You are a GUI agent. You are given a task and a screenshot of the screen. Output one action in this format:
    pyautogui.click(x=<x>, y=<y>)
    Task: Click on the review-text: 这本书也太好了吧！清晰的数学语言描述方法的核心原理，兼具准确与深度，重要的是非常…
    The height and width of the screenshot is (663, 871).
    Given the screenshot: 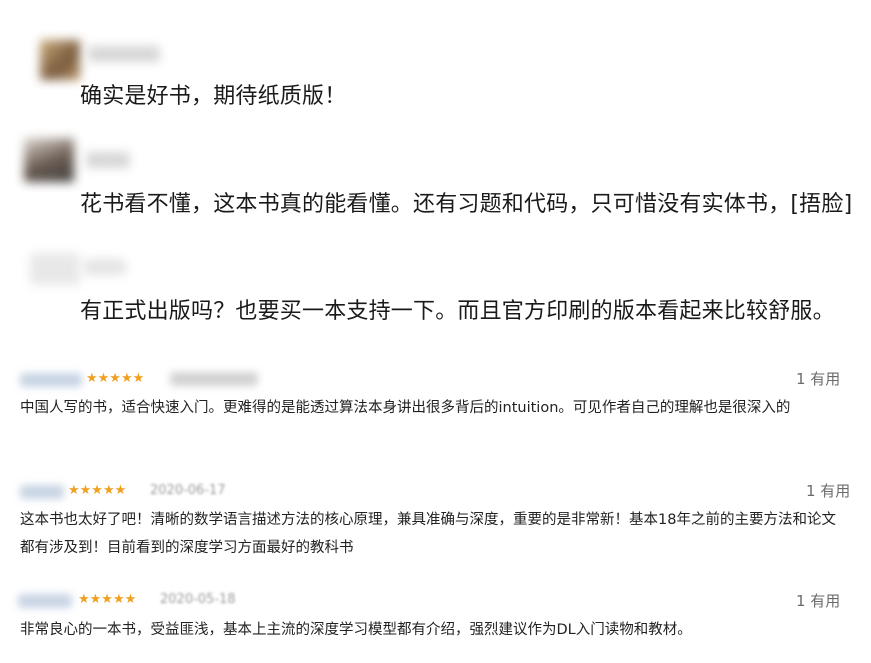 What is the action you would take?
    pyautogui.click(x=428, y=534)
    